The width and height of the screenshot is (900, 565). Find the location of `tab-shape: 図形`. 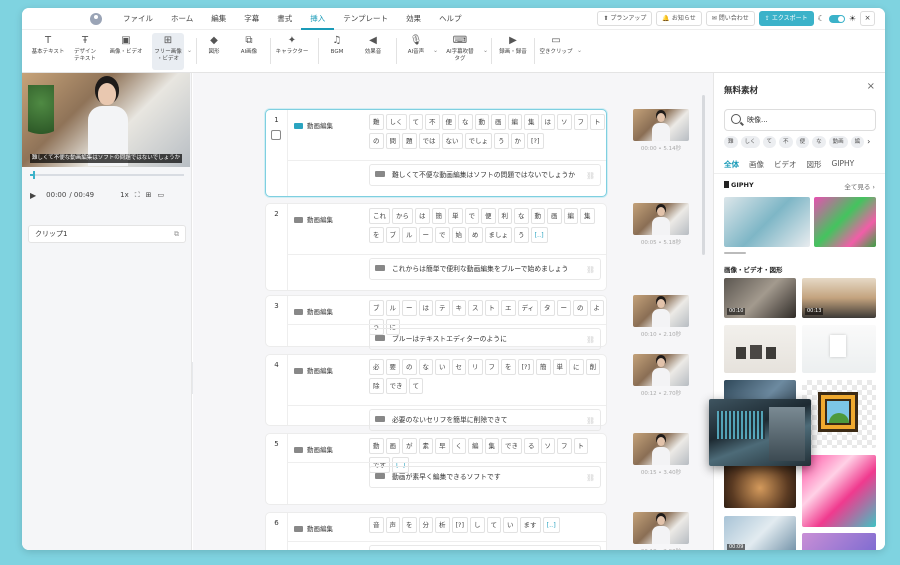

tab-shape: 図形 is located at coordinates (814, 164).